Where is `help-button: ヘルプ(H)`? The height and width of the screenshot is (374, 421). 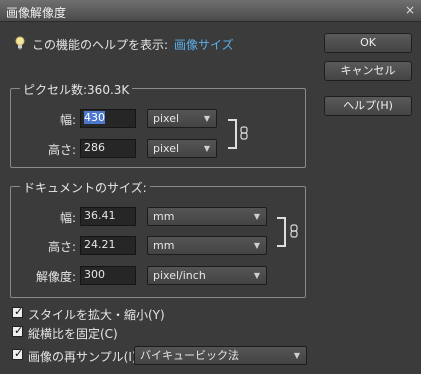 help-button: ヘルプ(H) is located at coordinates (368, 106).